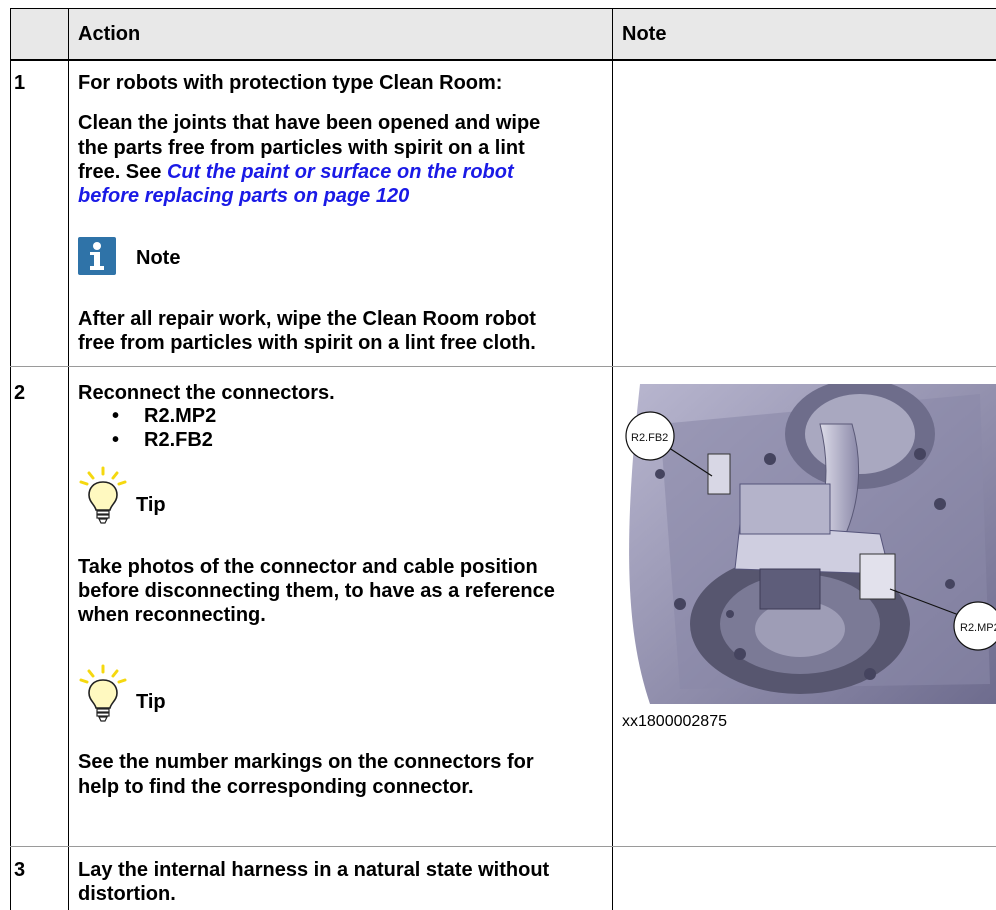 The image size is (996, 910). I want to click on callout-r2-fb2: R2.FB2, so click(649, 438).